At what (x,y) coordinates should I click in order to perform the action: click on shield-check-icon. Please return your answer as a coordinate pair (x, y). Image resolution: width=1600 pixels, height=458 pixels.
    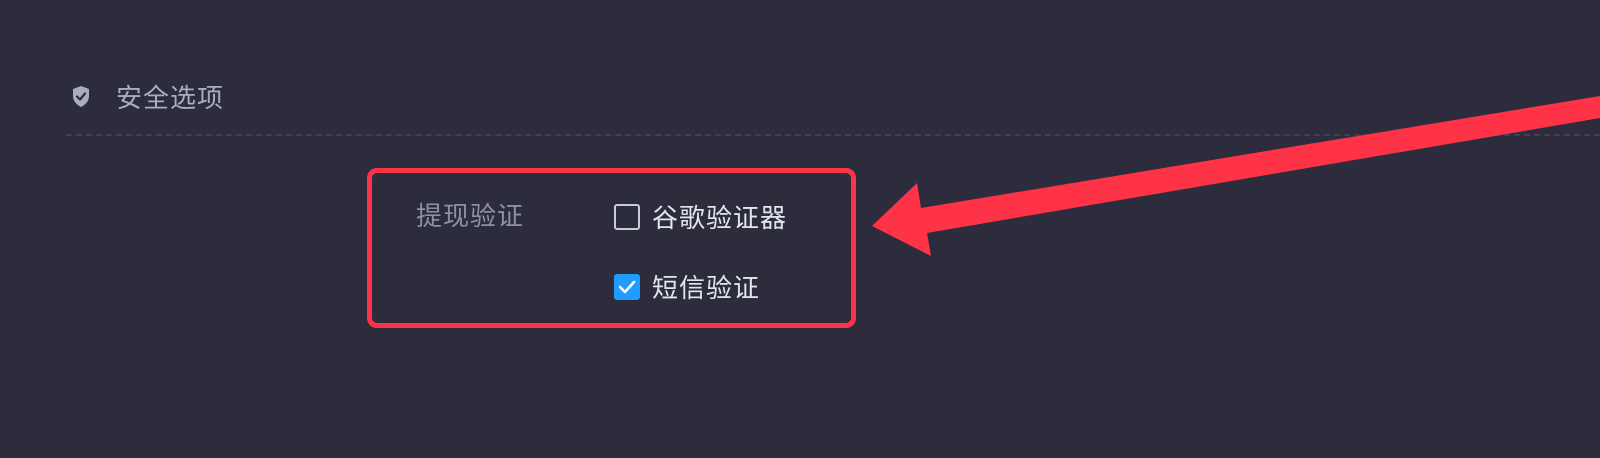
    Looking at the image, I should click on (81, 96).